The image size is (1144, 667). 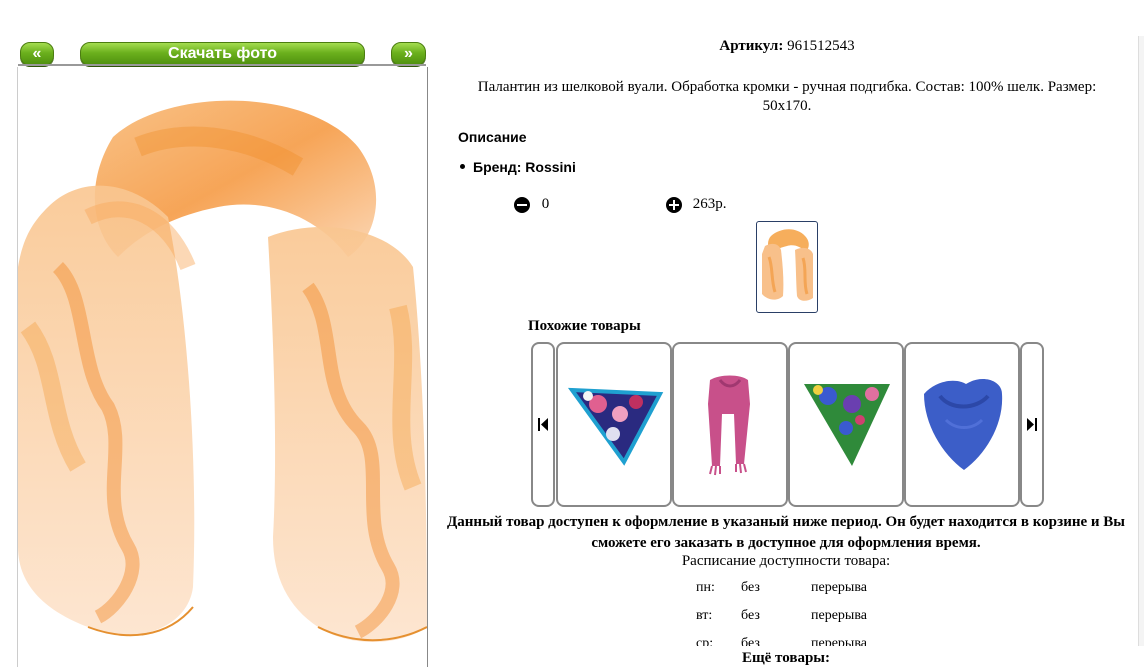 I want to click on article-label: Артикул:, so click(x=751, y=46).